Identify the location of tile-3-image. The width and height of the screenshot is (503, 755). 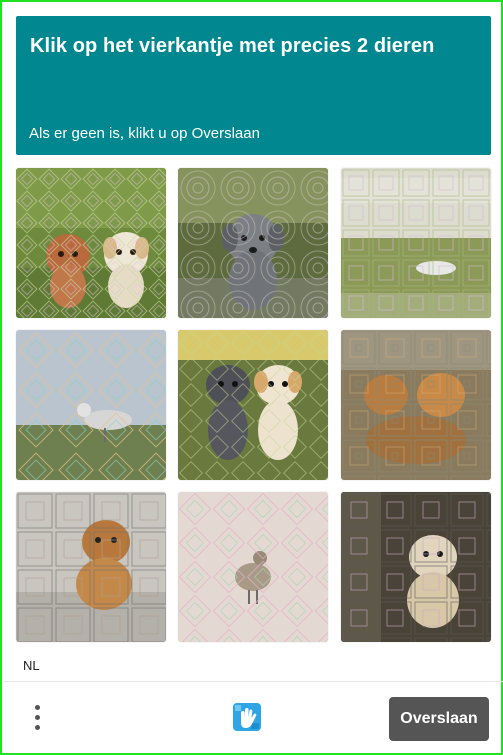
(416, 243).